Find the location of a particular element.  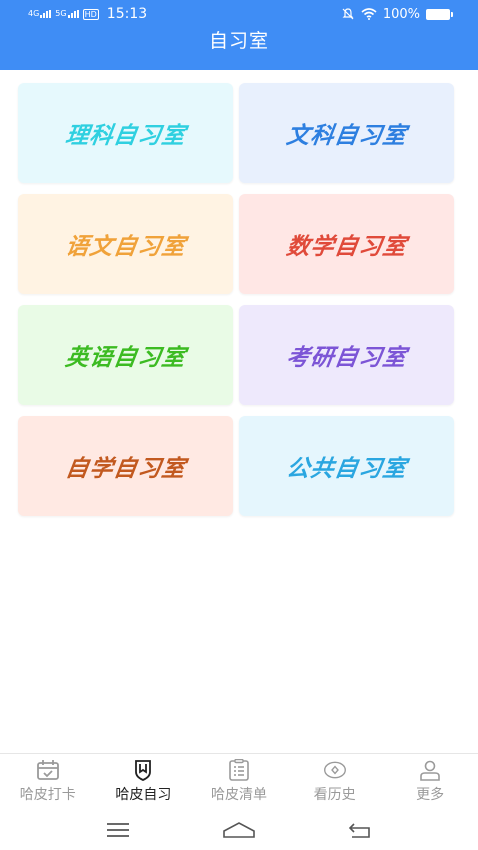

signal-4g: 4G is located at coordinates (40, 13).